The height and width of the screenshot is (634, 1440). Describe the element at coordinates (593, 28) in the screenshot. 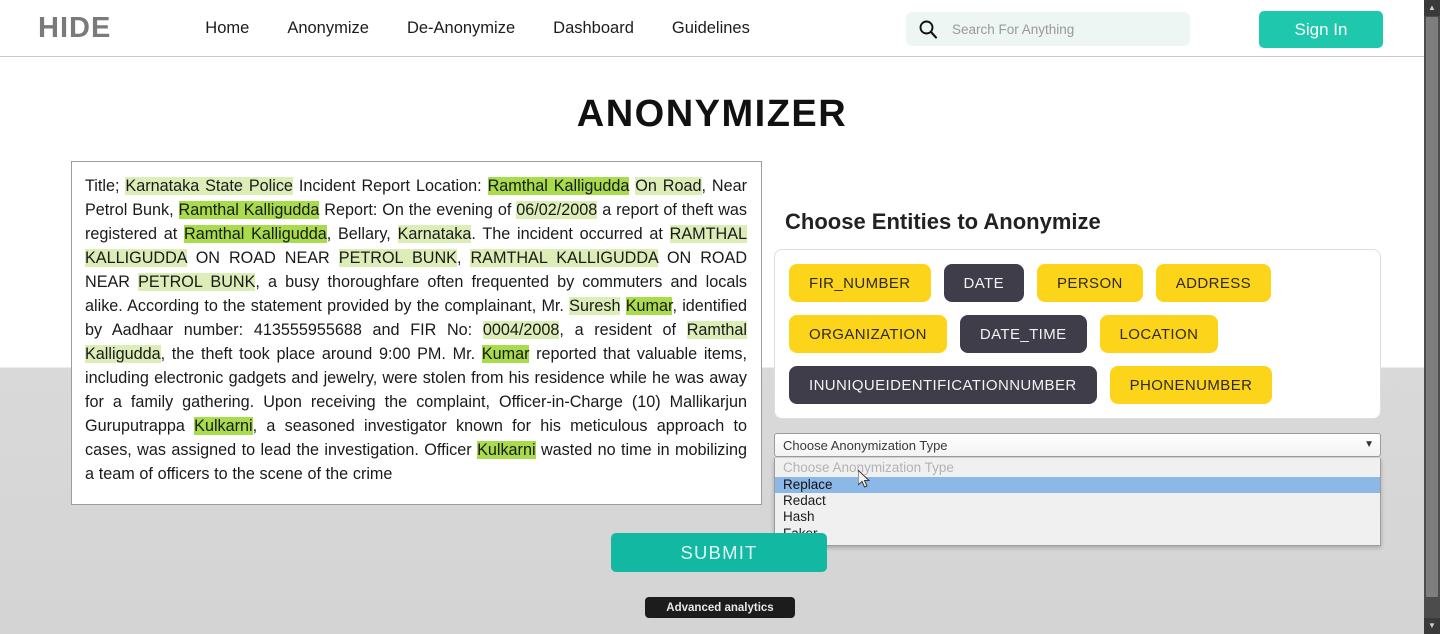

I see `nav-dashboard: Dashboard` at that location.